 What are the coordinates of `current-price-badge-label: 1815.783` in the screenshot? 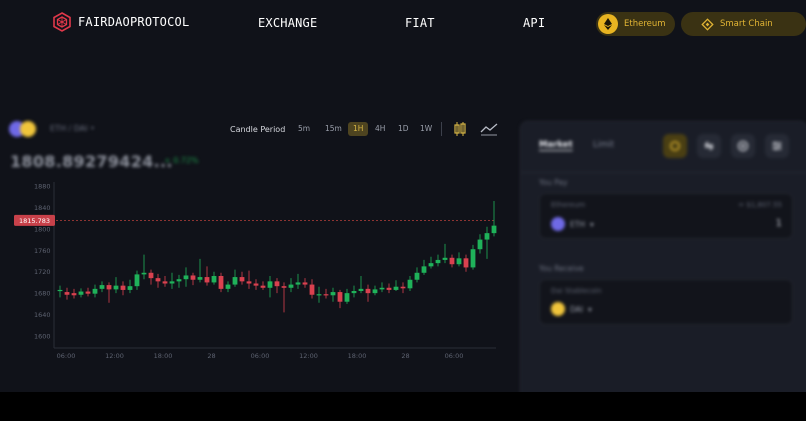 It's located at (34, 221).